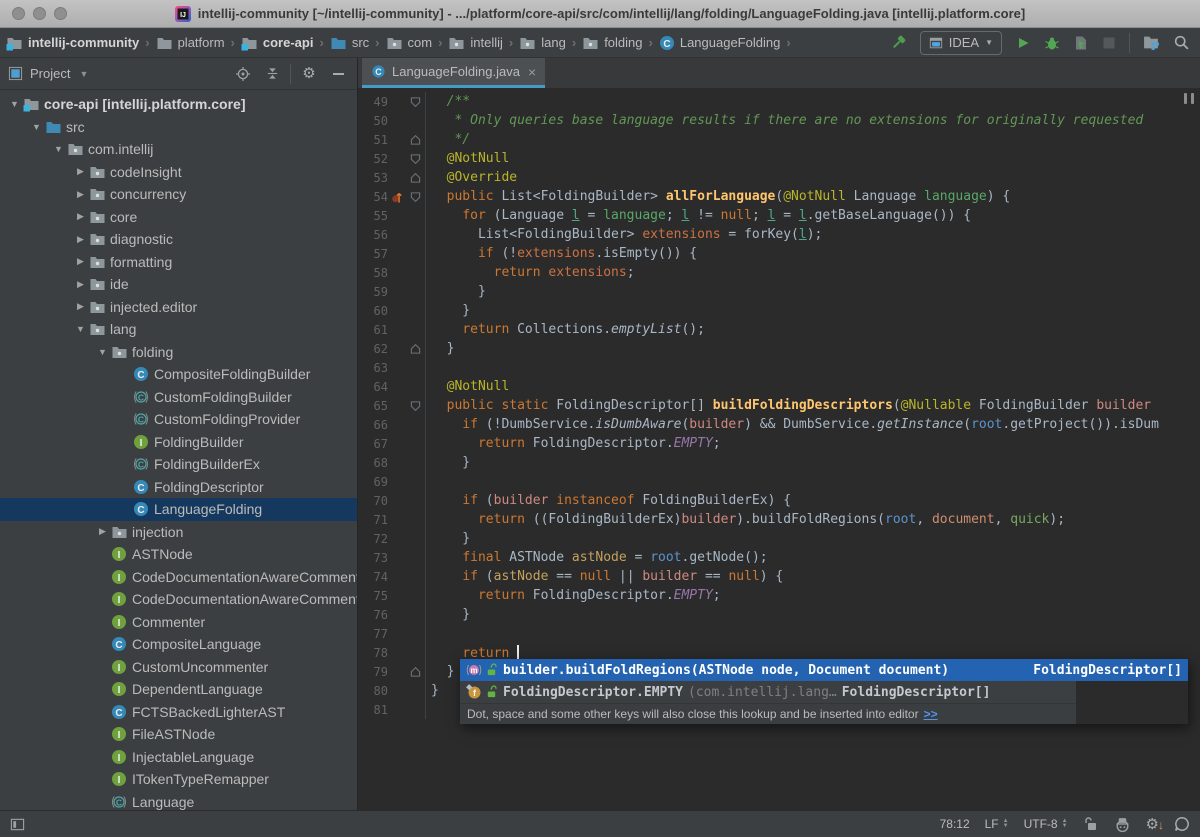 Image resolution: width=1200 pixels, height=837 pixels. Describe the element at coordinates (178, 127) in the screenshot. I see `tree-item: ▼ src` at that location.